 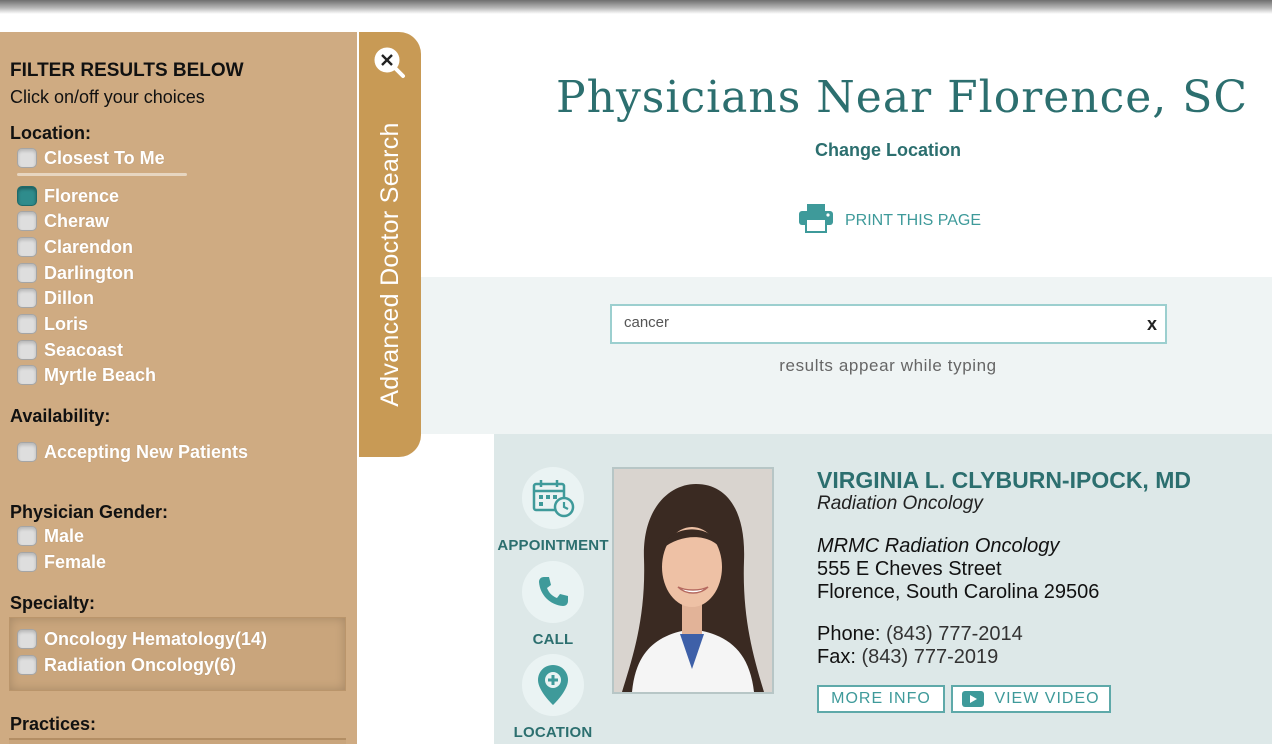 I want to click on filter-male: Male, so click(x=50, y=536).